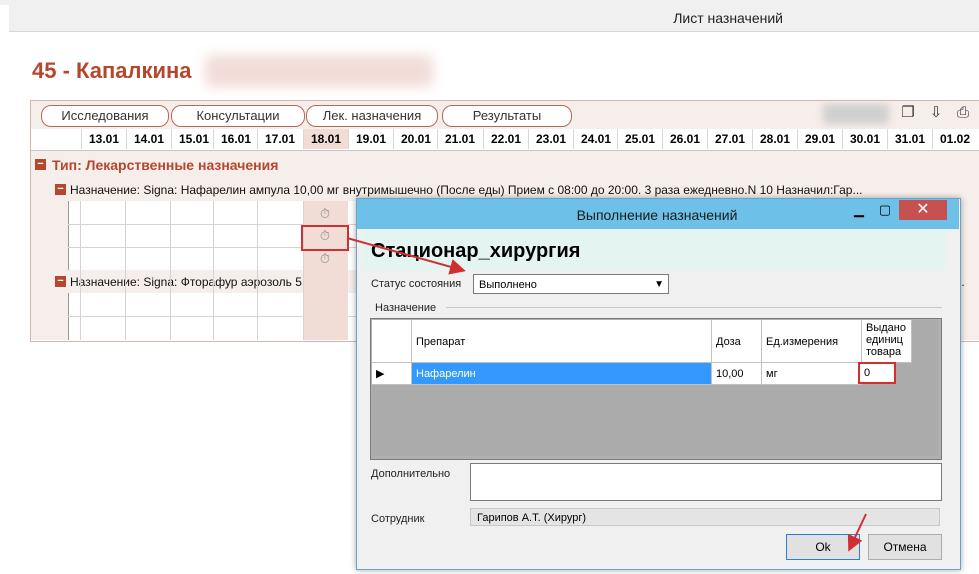 This screenshot has width=979, height=574. I want to click on tab-medication: Лек. назначения, so click(372, 116).